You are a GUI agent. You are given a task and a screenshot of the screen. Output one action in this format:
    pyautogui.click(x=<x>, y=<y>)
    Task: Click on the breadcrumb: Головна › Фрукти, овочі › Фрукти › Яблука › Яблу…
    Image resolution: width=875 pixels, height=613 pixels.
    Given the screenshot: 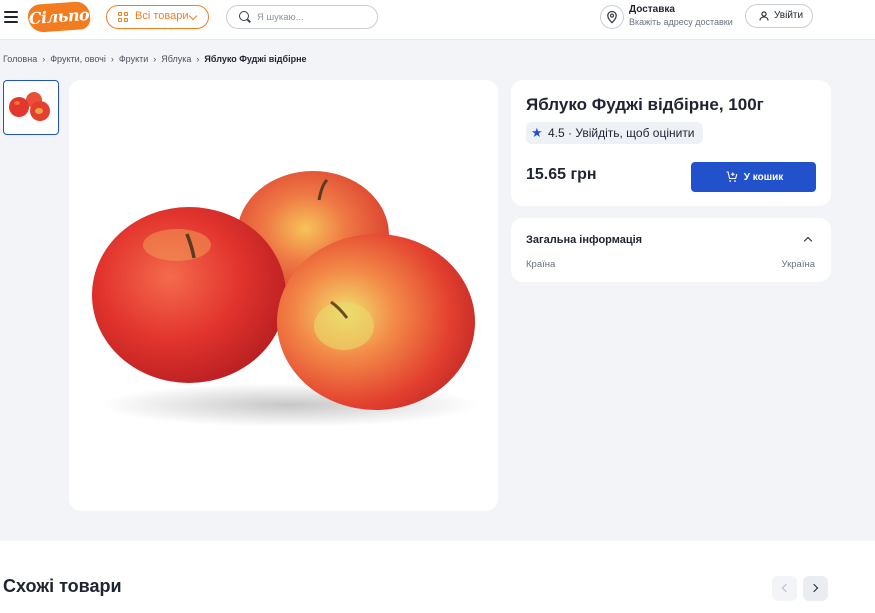 What is the action you would take?
    pyautogui.click(x=155, y=59)
    